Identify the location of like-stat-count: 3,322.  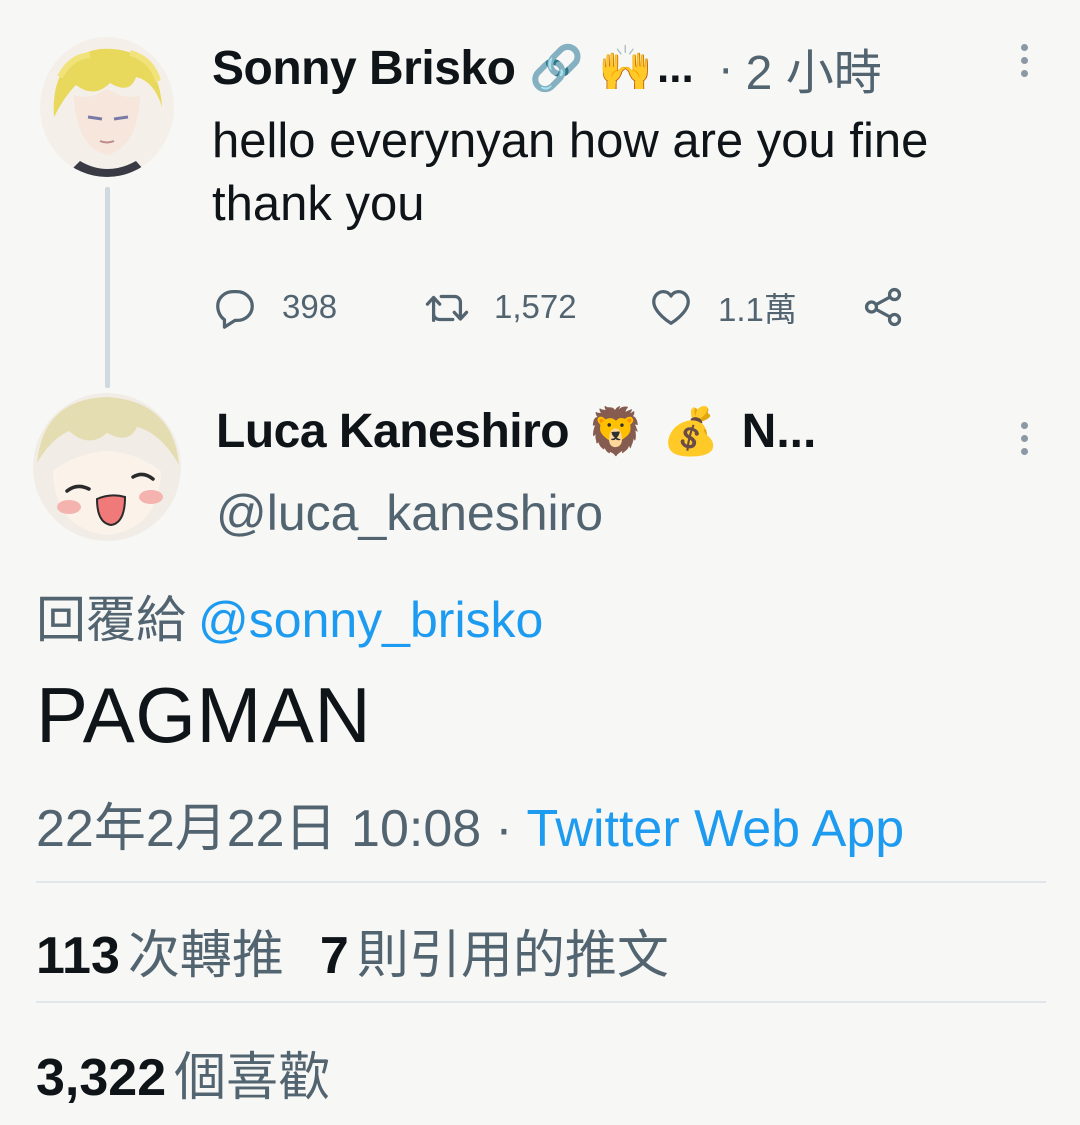
(101, 1078).